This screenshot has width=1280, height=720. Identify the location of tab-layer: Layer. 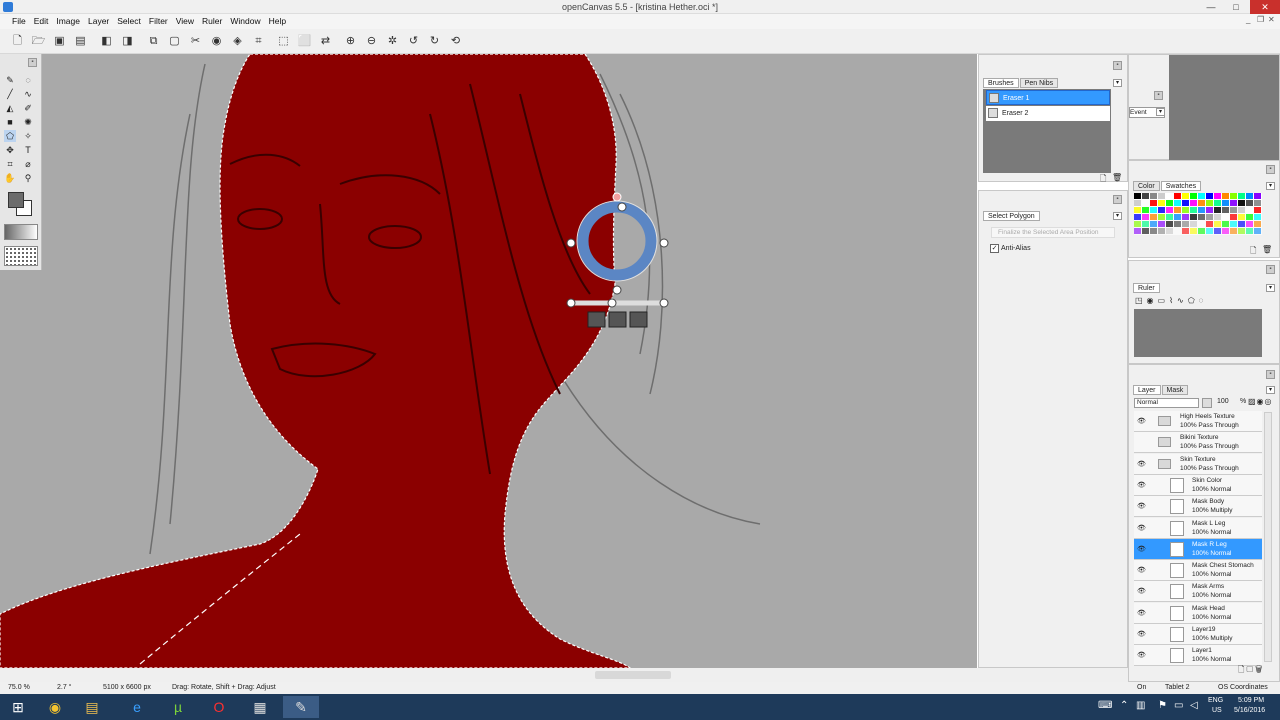
(1147, 390).